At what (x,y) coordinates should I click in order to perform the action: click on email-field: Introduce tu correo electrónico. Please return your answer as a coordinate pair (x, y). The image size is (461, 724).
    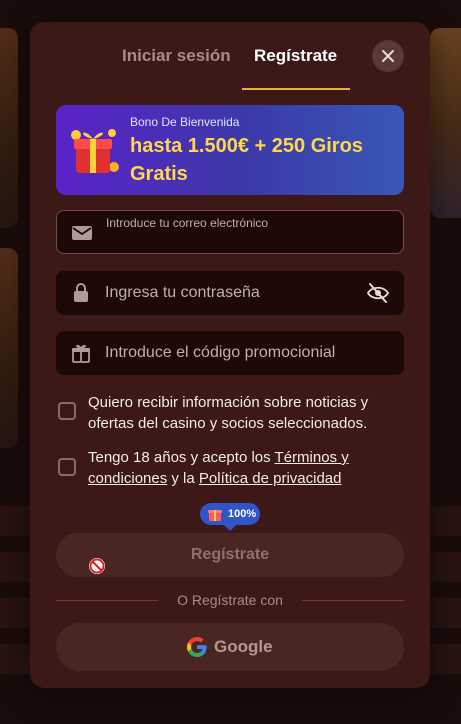
    Looking at the image, I should click on (230, 232).